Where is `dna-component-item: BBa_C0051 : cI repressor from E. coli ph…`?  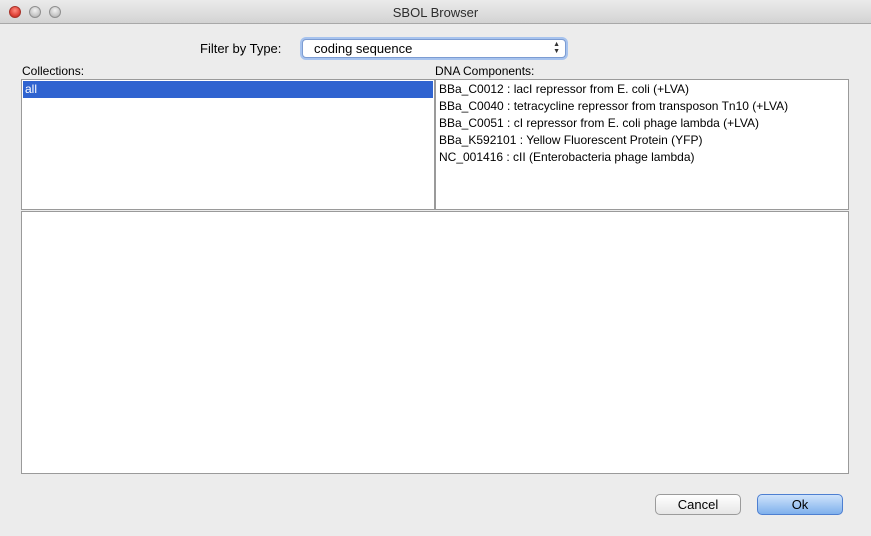
dna-component-item: BBa_C0051 : cI repressor from E. coli ph… is located at coordinates (599, 123).